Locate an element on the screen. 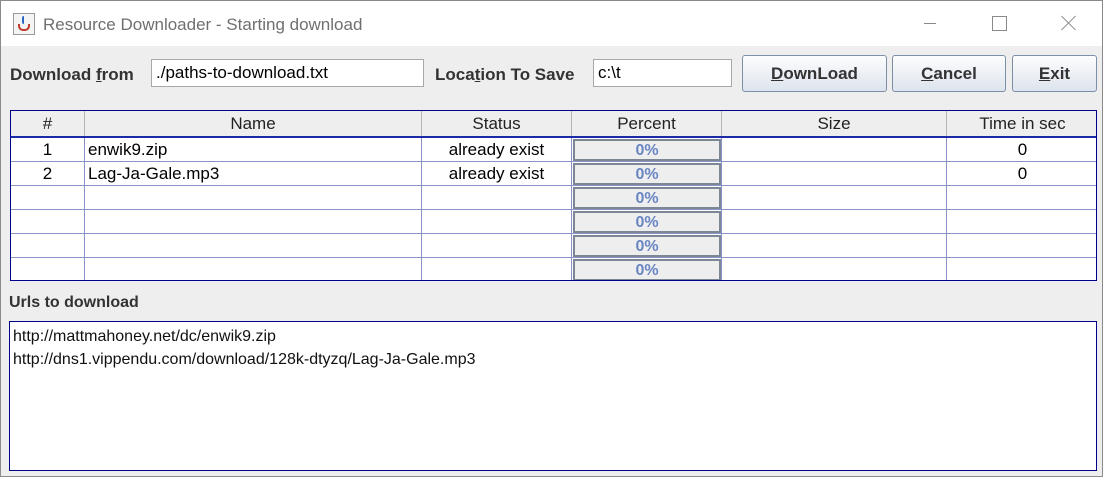 This screenshot has width=1104, height=477. download-from-label: Download from is located at coordinates (72, 74).